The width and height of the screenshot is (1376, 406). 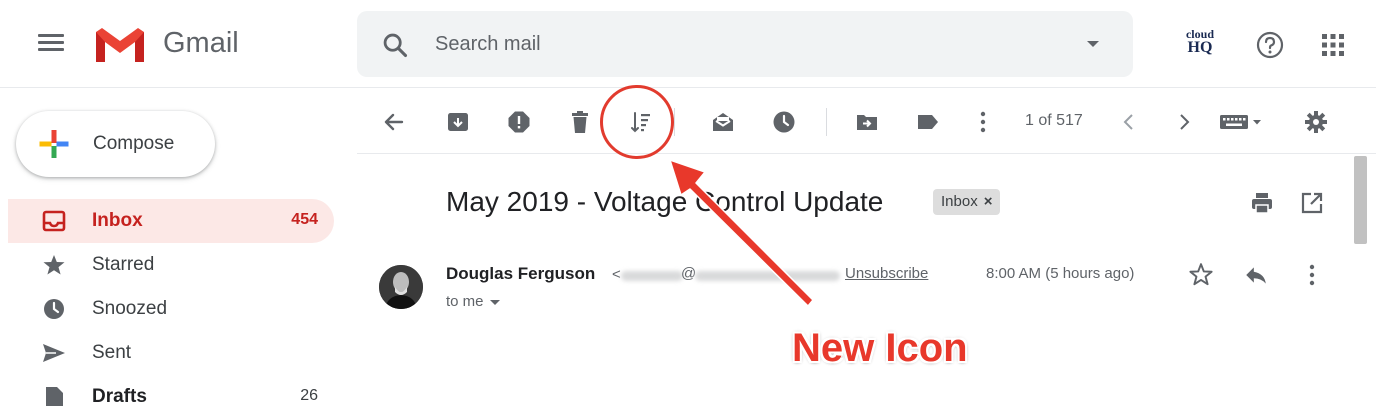 What do you see at coordinates (520, 274) in the screenshot?
I see `sender-name: Douglas Ferguson` at bounding box center [520, 274].